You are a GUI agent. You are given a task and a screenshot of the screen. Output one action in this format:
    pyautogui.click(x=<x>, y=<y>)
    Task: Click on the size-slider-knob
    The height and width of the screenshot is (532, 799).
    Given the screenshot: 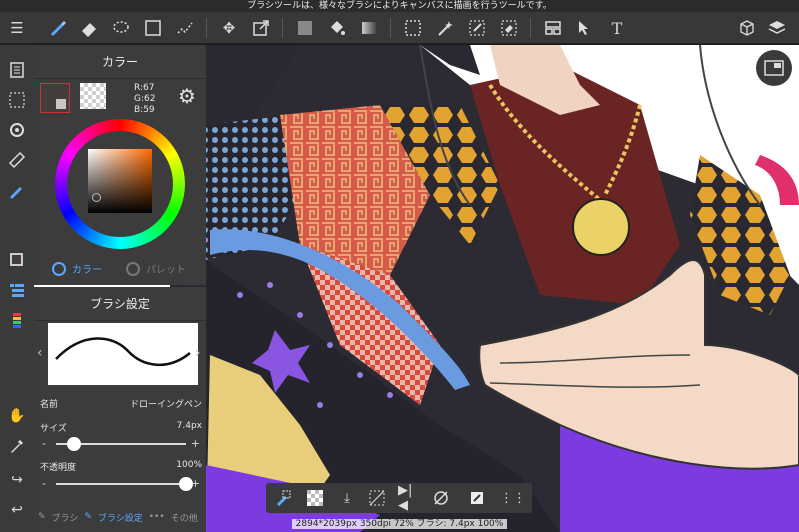 What is the action you would take?
    pyautogui.click(x=74, y=444)
    